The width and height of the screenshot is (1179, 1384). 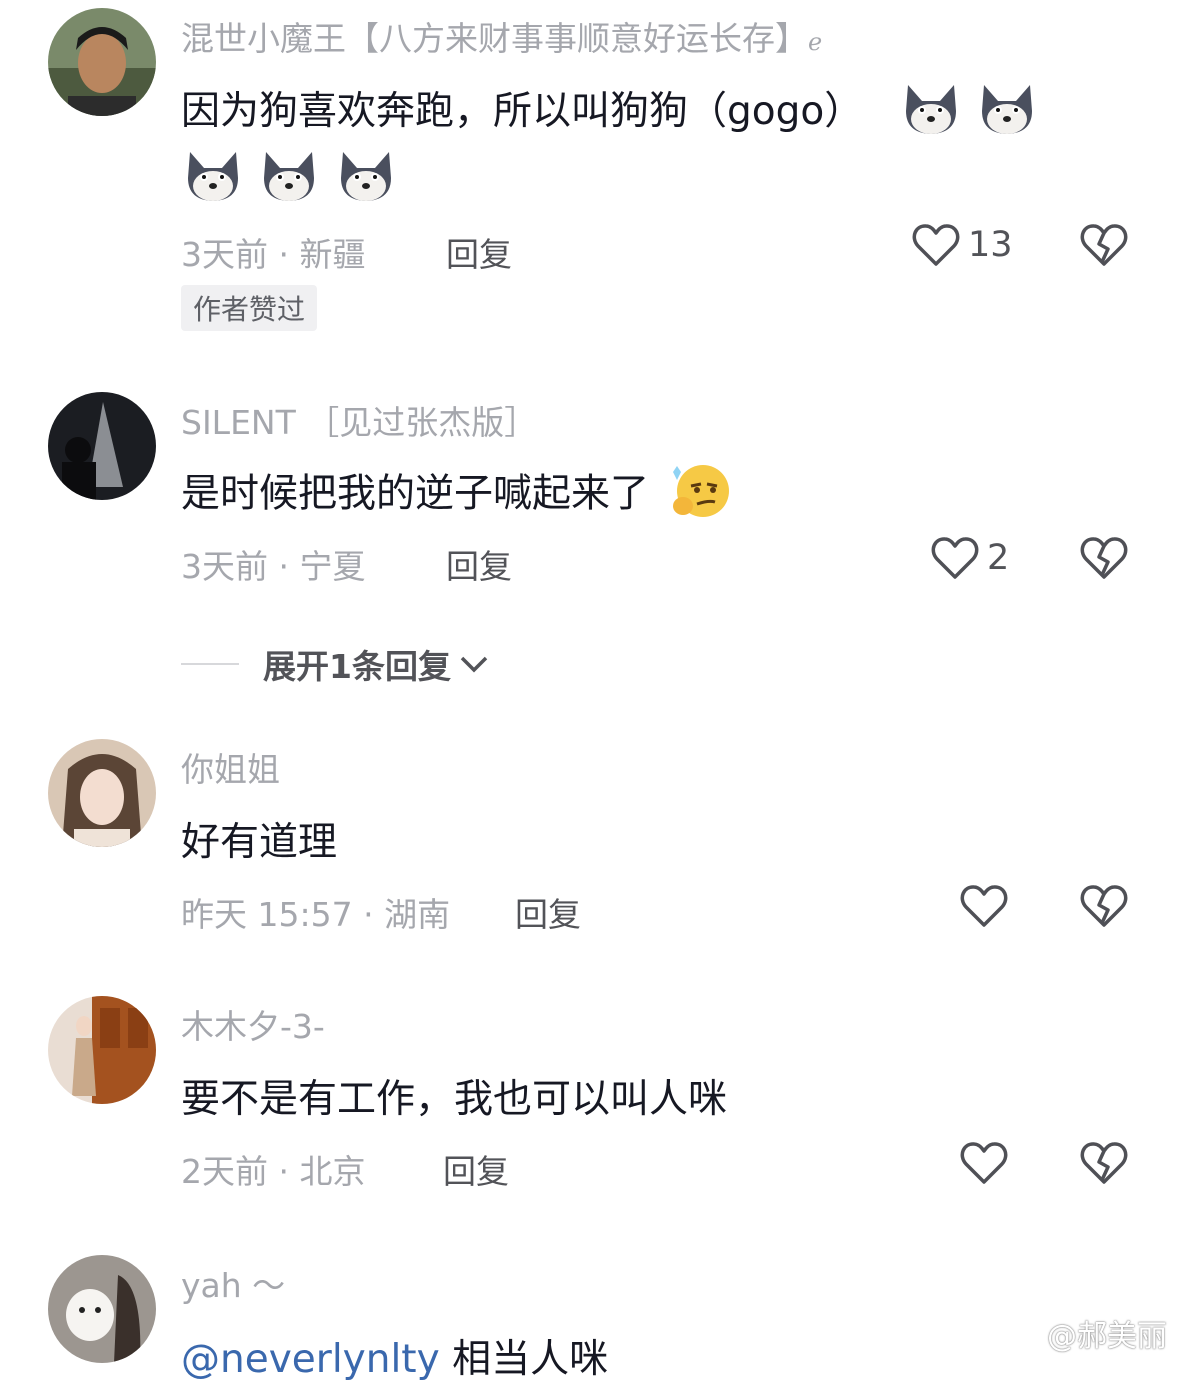 What do you see at coordinates (998, 558) in the screenshot?
I see `like-count: 2` at bounding box center [998, 558].